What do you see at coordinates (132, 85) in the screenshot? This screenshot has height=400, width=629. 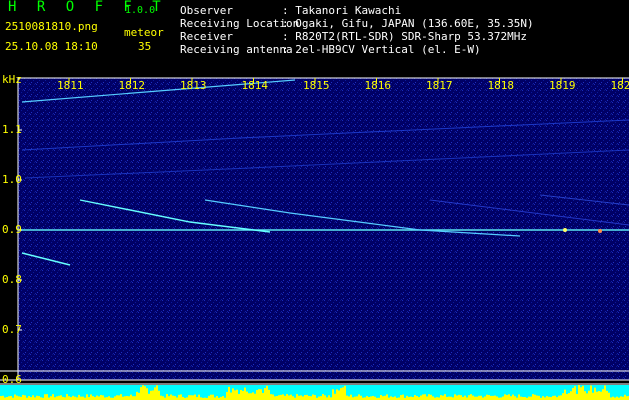 I see `time-tick-label: 1812` at bounding box center [132, 85].